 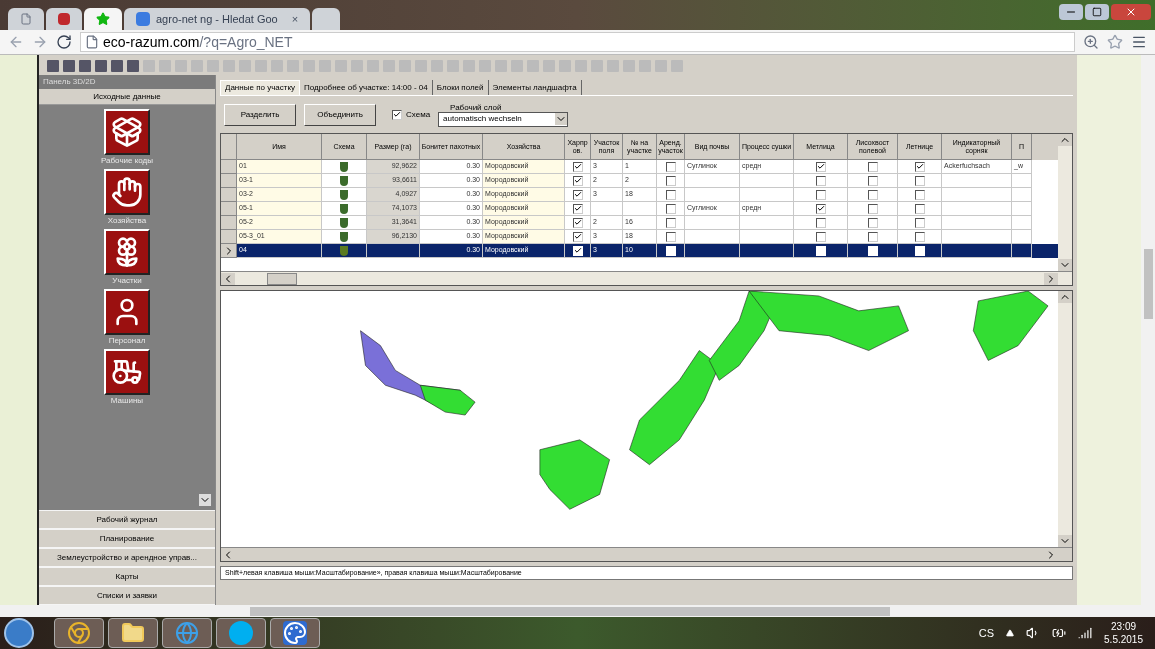 What do you see at coordinates (1123, 633) in the screenshot?
I see `clock: 23:09 5.5.2015` at bounding box center [1123, 633].